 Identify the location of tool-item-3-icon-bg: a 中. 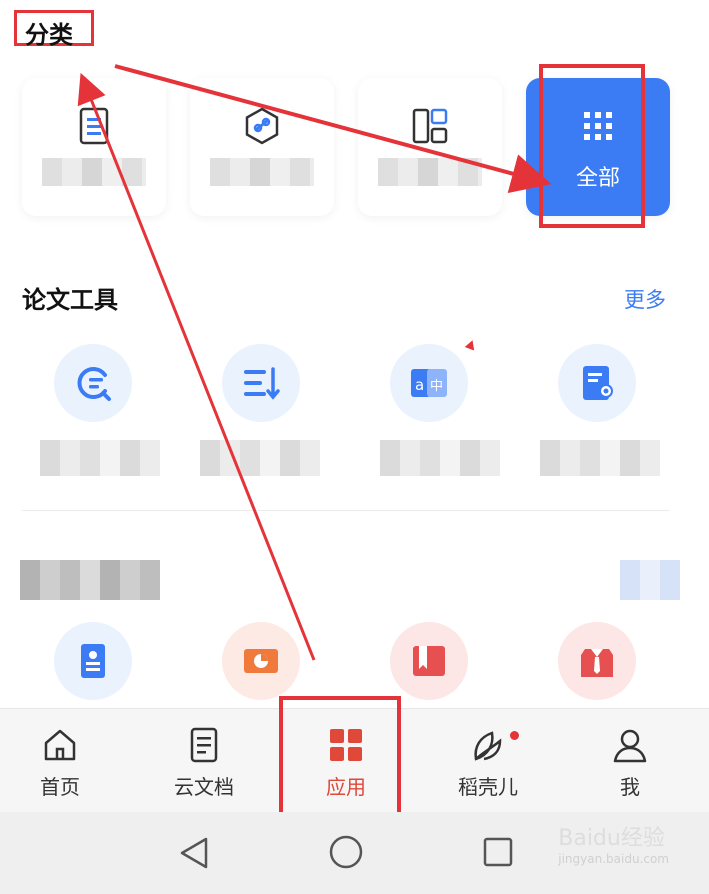
(429, 383).